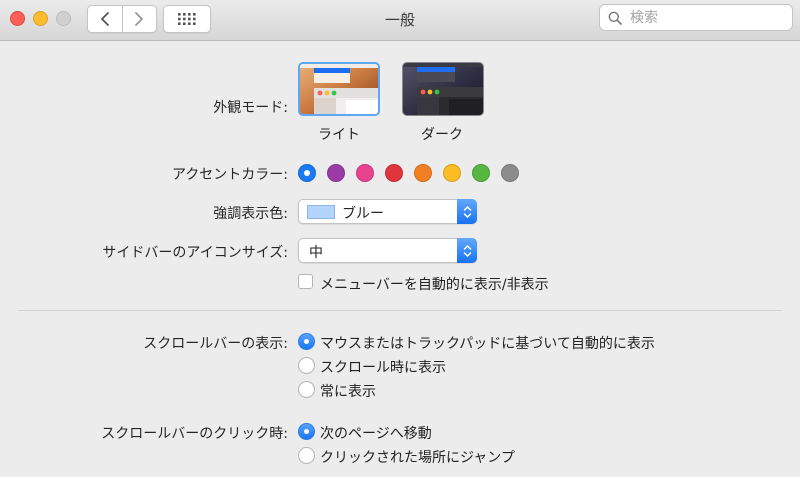  I want to click on sidebar-icon-size-popup: 中, so click(387, 250).